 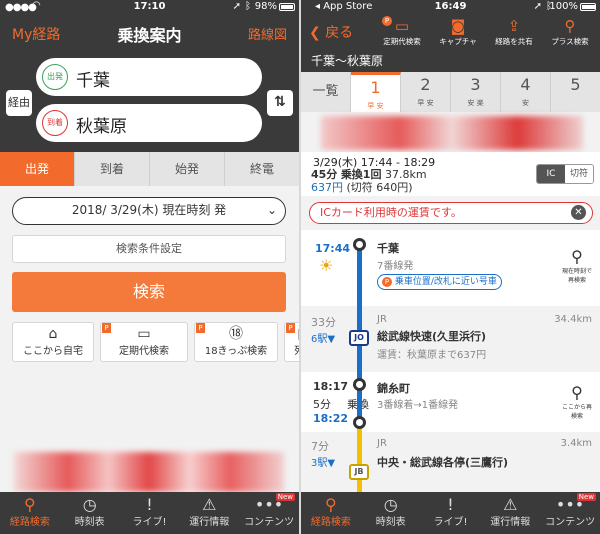 What do you see at coordinates (326, 92) in the screenshot?
I see `tab-list-all: 一覧` at bounding box center [326, 92].